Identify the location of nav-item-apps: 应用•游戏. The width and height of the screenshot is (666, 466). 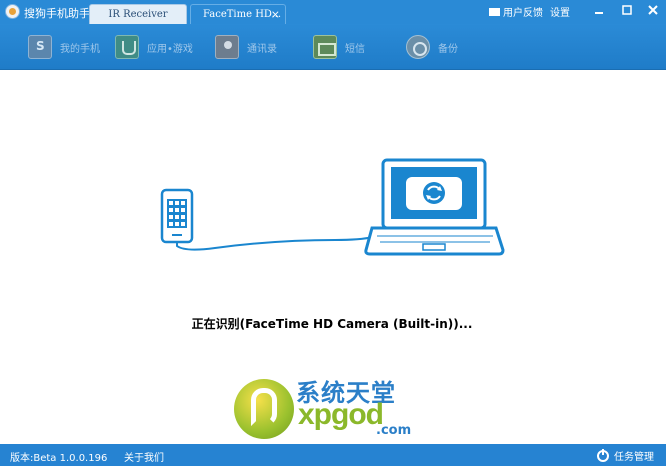
(154, 47).